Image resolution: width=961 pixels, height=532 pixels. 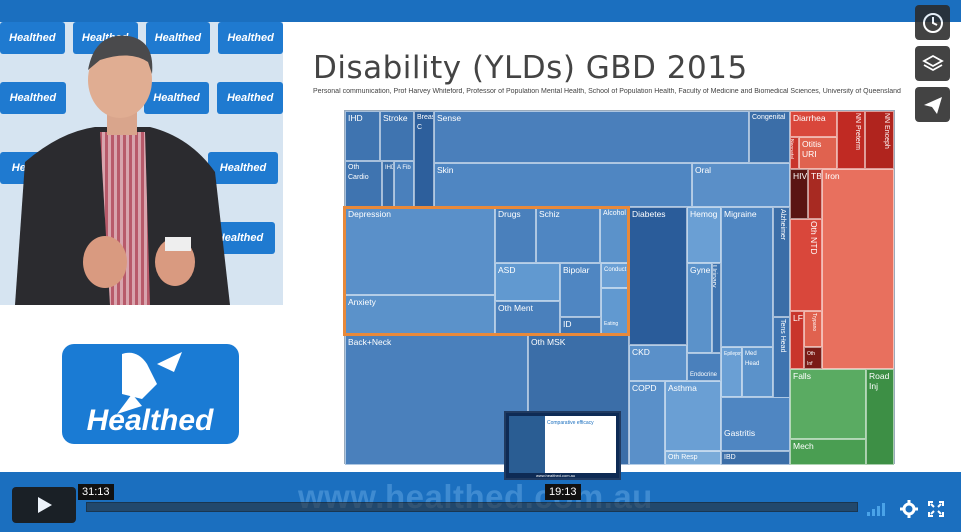 What do you see at coordinates (797, 340) in the screenshot?
I see `treemap-cell: LF` at bounding box center [797, 340].